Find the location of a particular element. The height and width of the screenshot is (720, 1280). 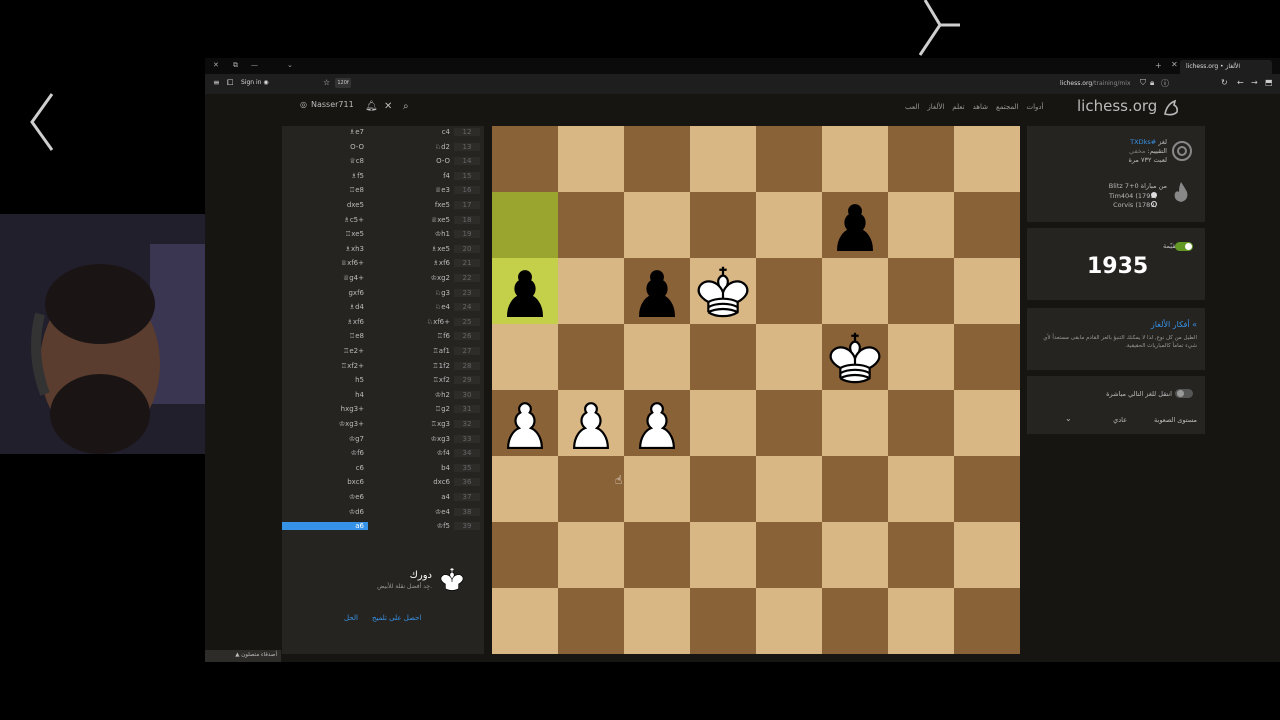

move-black: ♗xh3 is located at coordinates (325, 249).